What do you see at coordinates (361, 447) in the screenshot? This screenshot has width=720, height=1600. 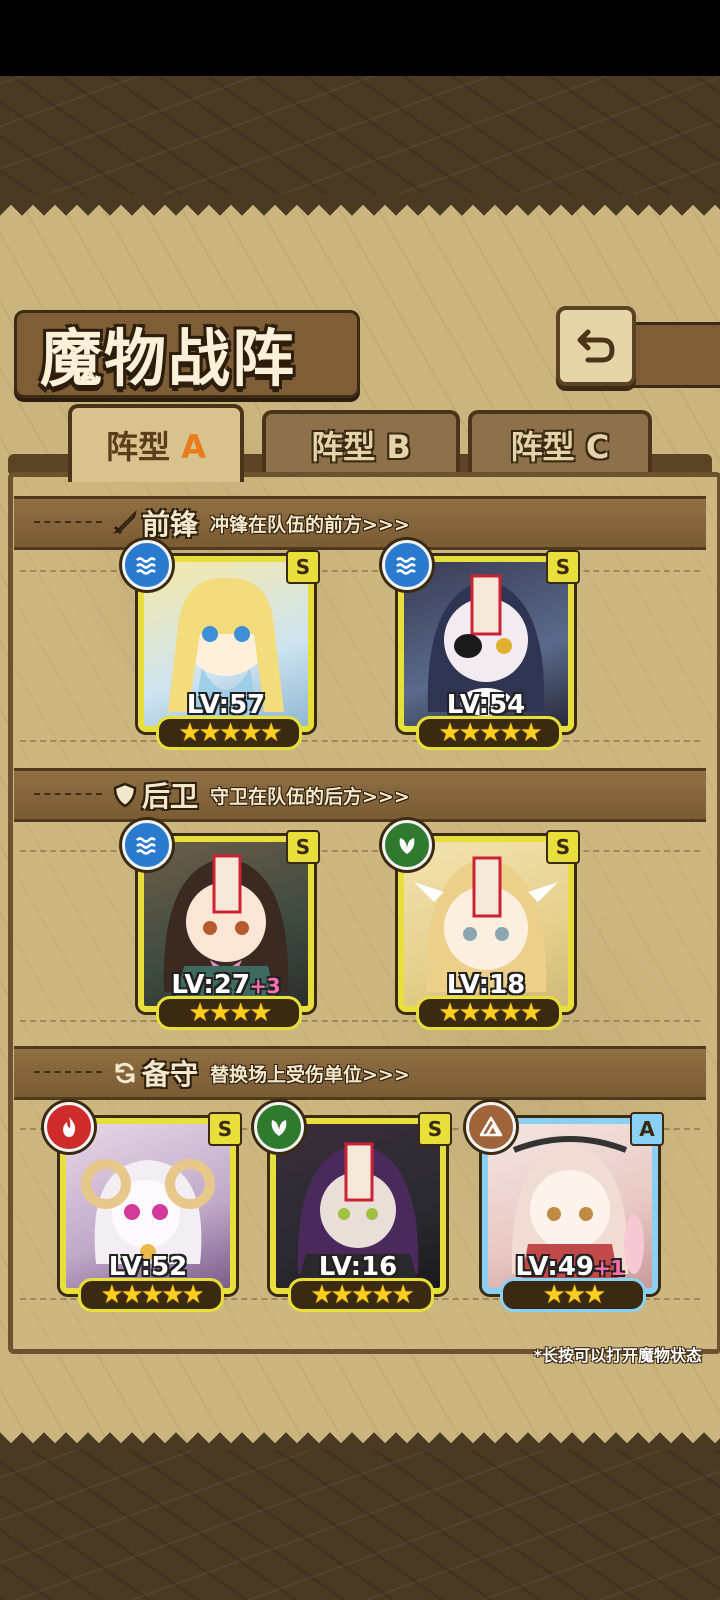 I see `tab-label: 阵型 B` at bounding box center [361, 447].